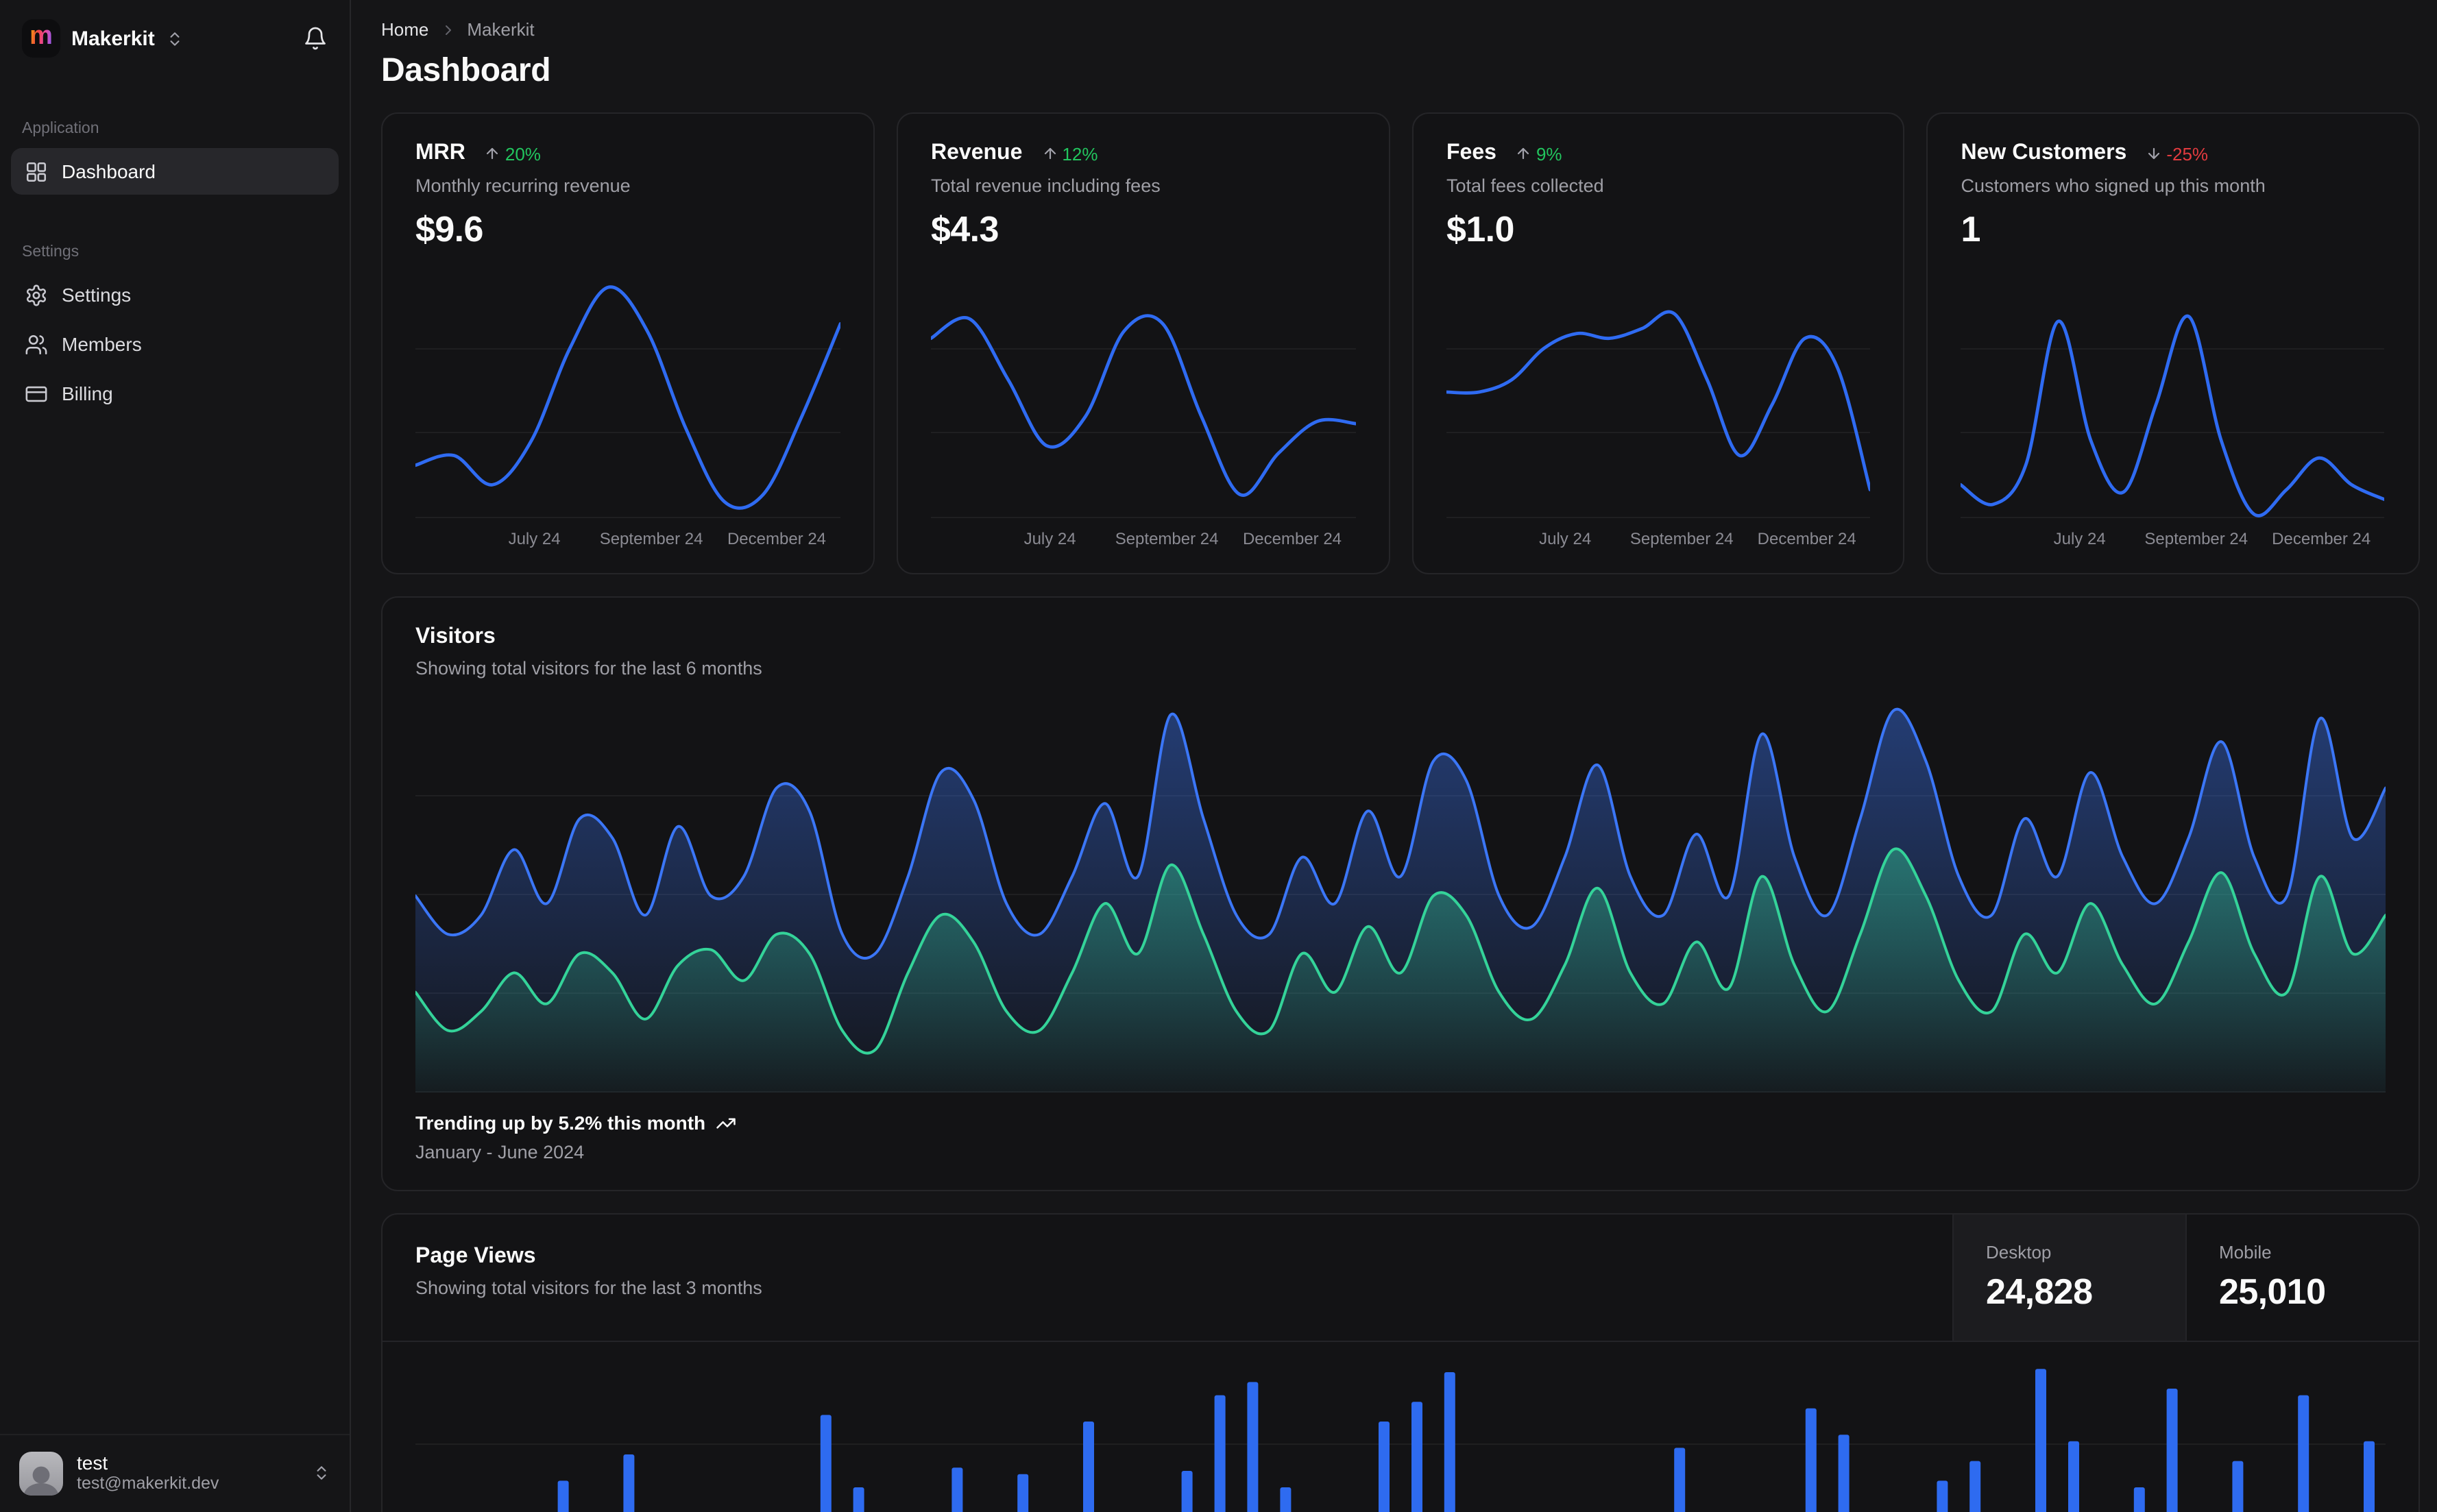 Image resolution: width=2437 pixels, height=1512 pixels. I want to click on sidebar-item-members: Members, so click(175, 344).